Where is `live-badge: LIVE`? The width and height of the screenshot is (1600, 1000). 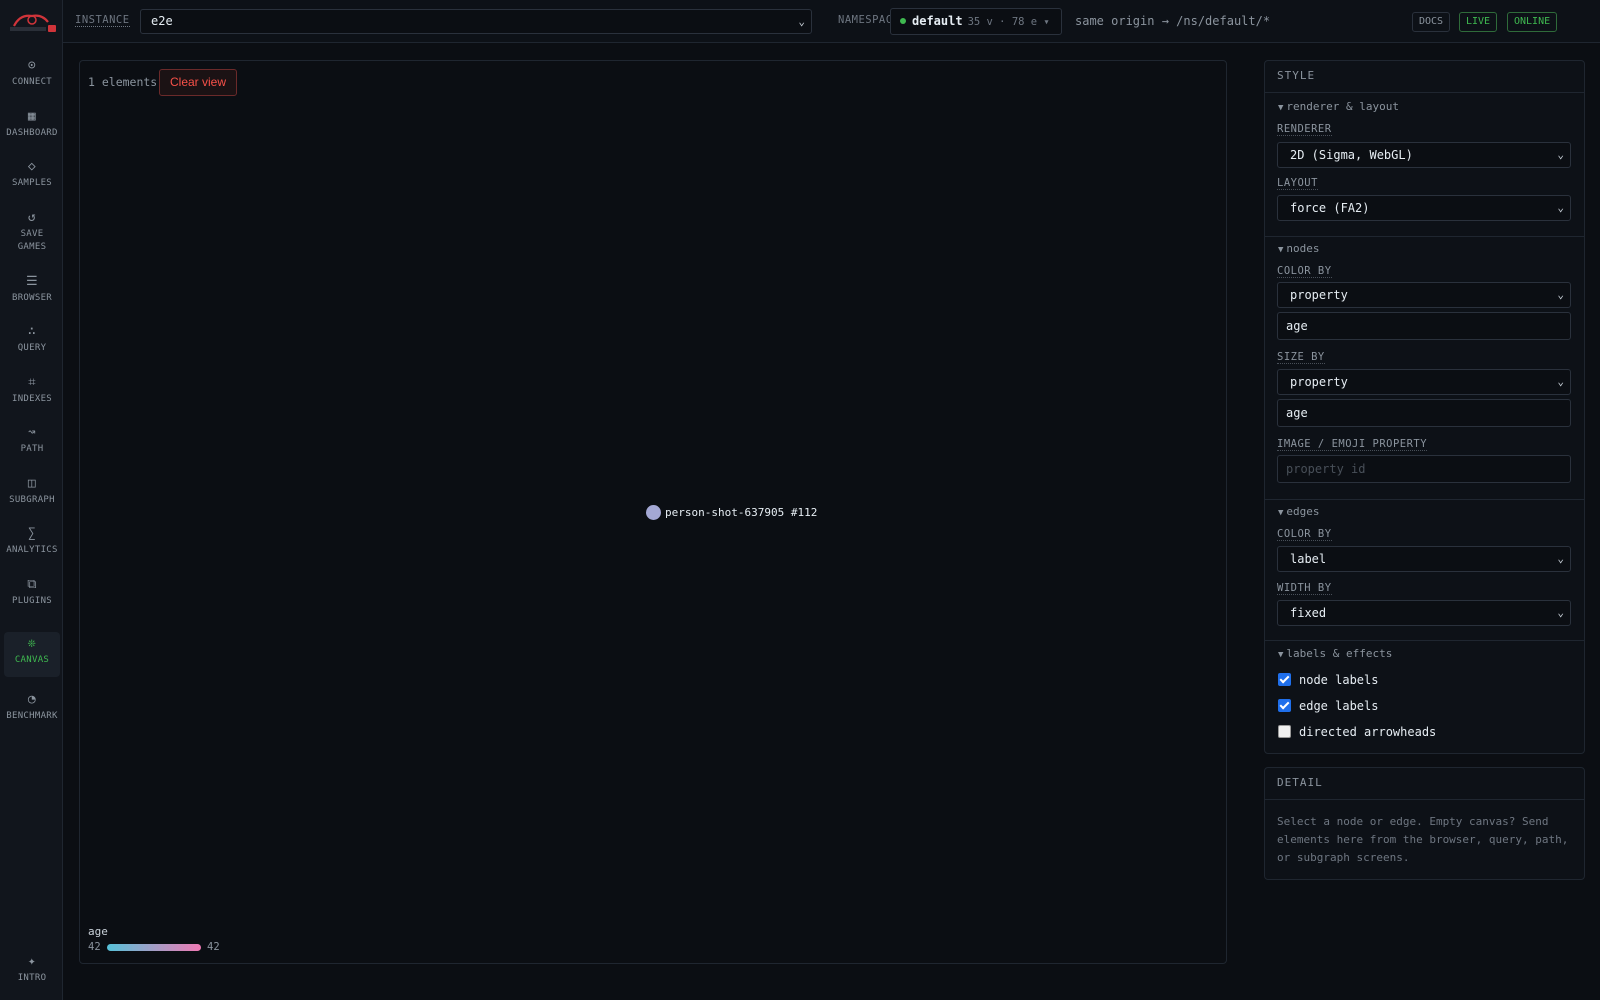
live-badge: LIVE is located at coordinates (1478, 22).